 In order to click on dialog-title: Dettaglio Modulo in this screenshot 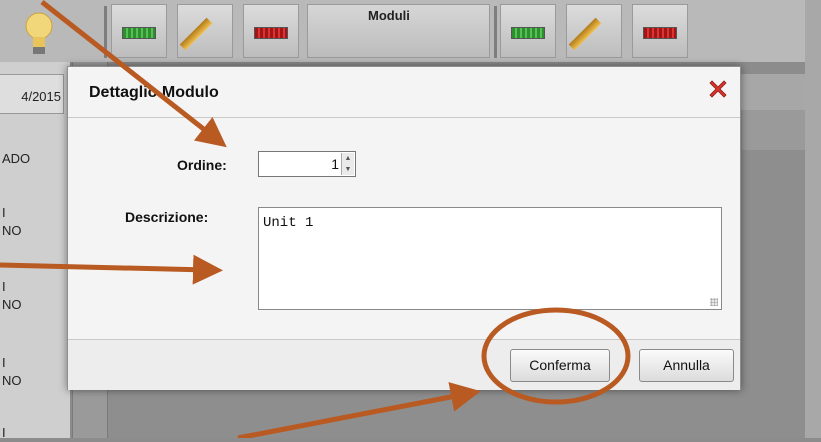, I will do `click(154, 92)`.